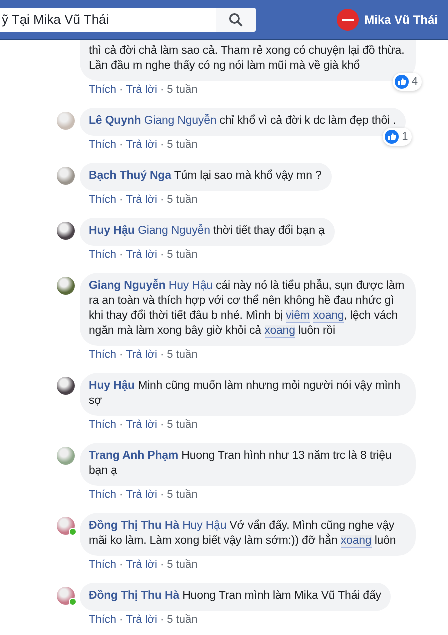 Image resolution: width=448 pixels, height=635 pixels. I want to click on comment-text: Lê Quynh Giang Nguyễn chỉ khổ vì cả đời k dc làm đẹp thôi ., so click(242, 121).